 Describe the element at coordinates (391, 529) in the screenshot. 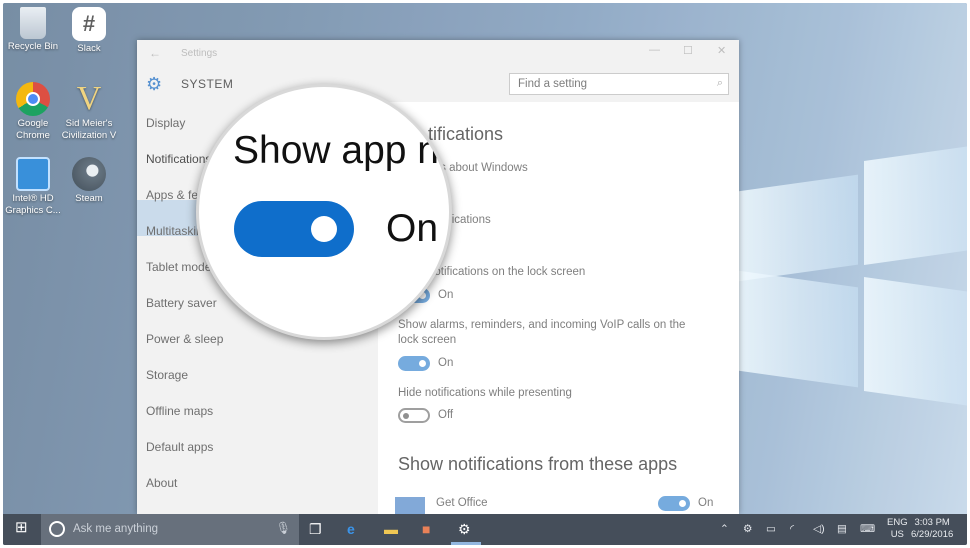

I see `file-explorer-icon: ▬` at that location.